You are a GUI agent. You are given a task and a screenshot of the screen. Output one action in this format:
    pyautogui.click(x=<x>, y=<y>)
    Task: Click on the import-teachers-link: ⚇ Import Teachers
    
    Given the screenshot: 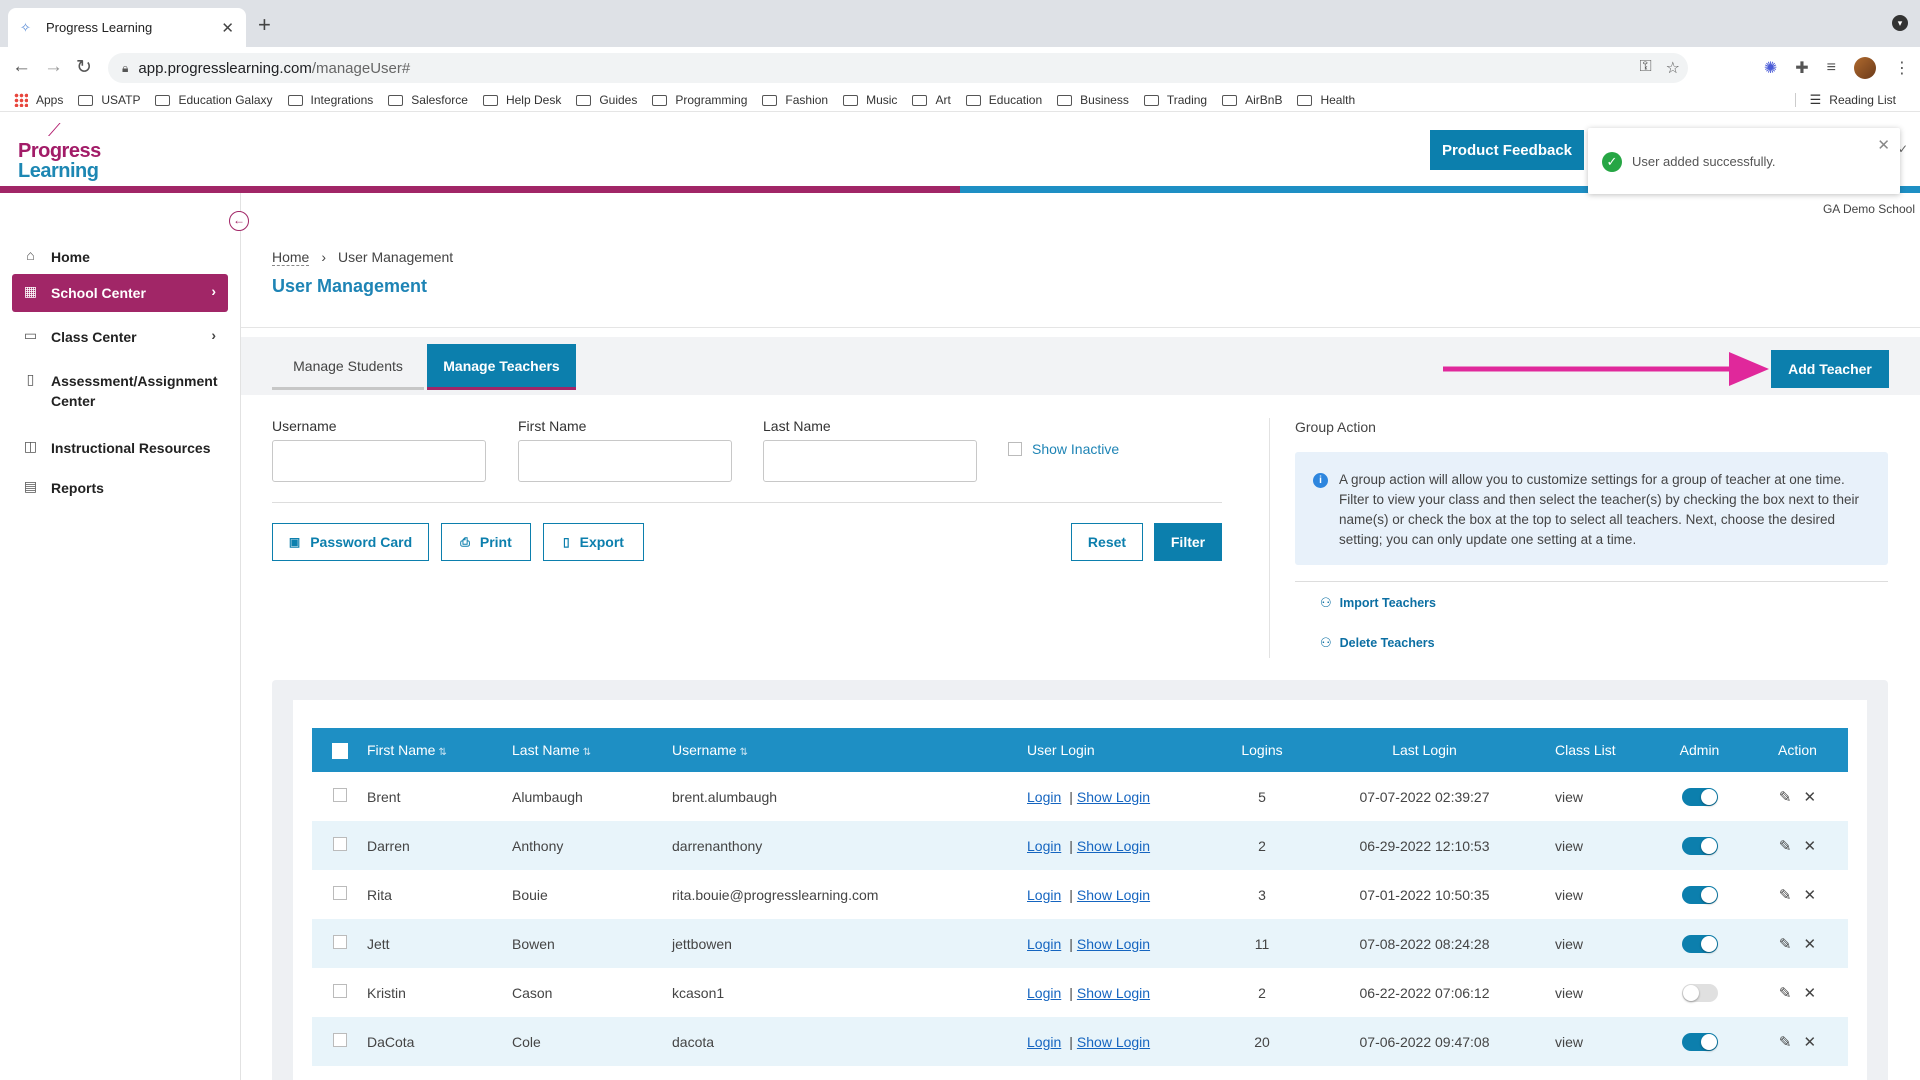 What is the action you would take?
    pyautogui.click(x=1378, y=603)
    